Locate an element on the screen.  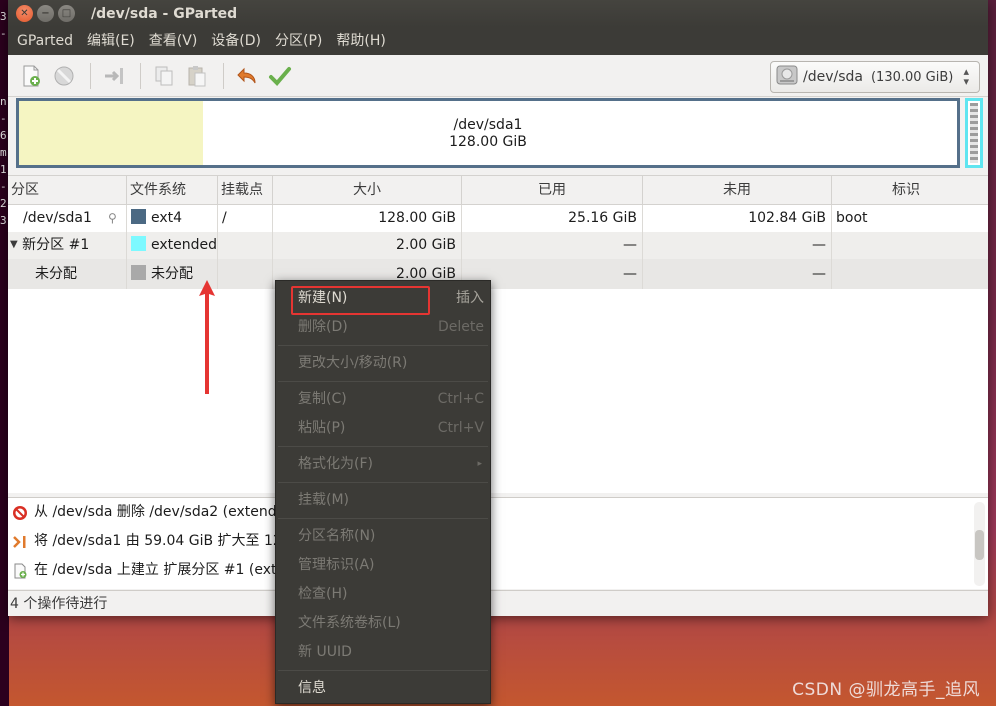
minimize-icon: − is located at coordinates (45, 13).